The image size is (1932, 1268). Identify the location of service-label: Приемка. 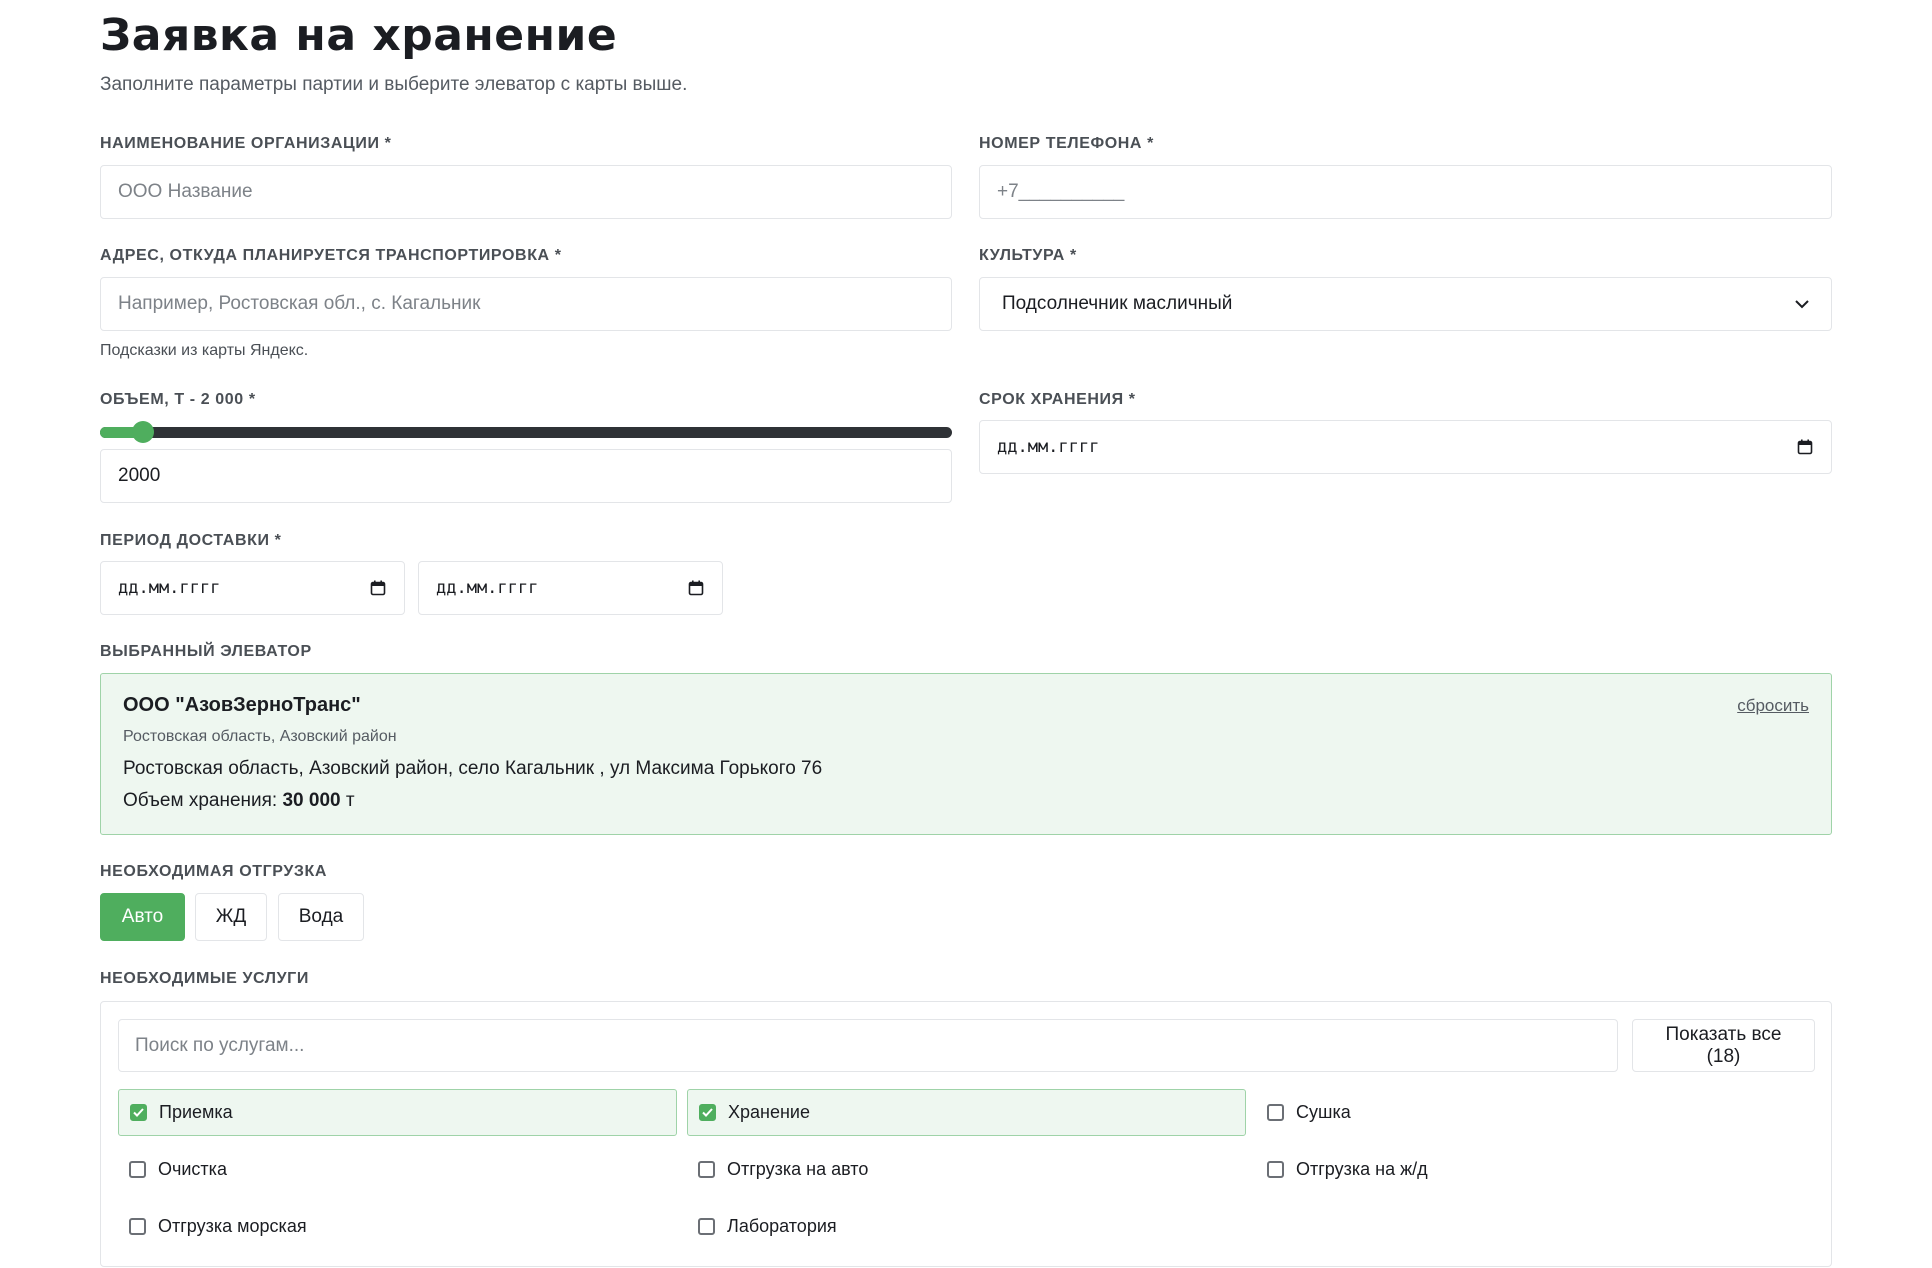
(196, 1112).